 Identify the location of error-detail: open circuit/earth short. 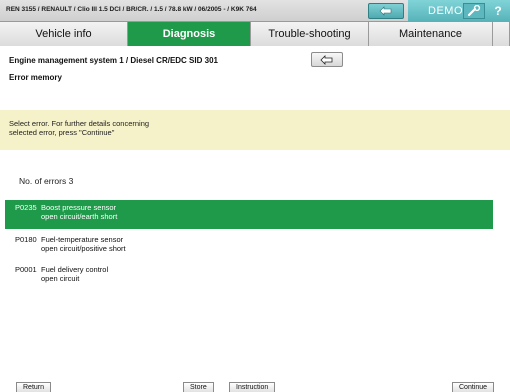
(79, 216).